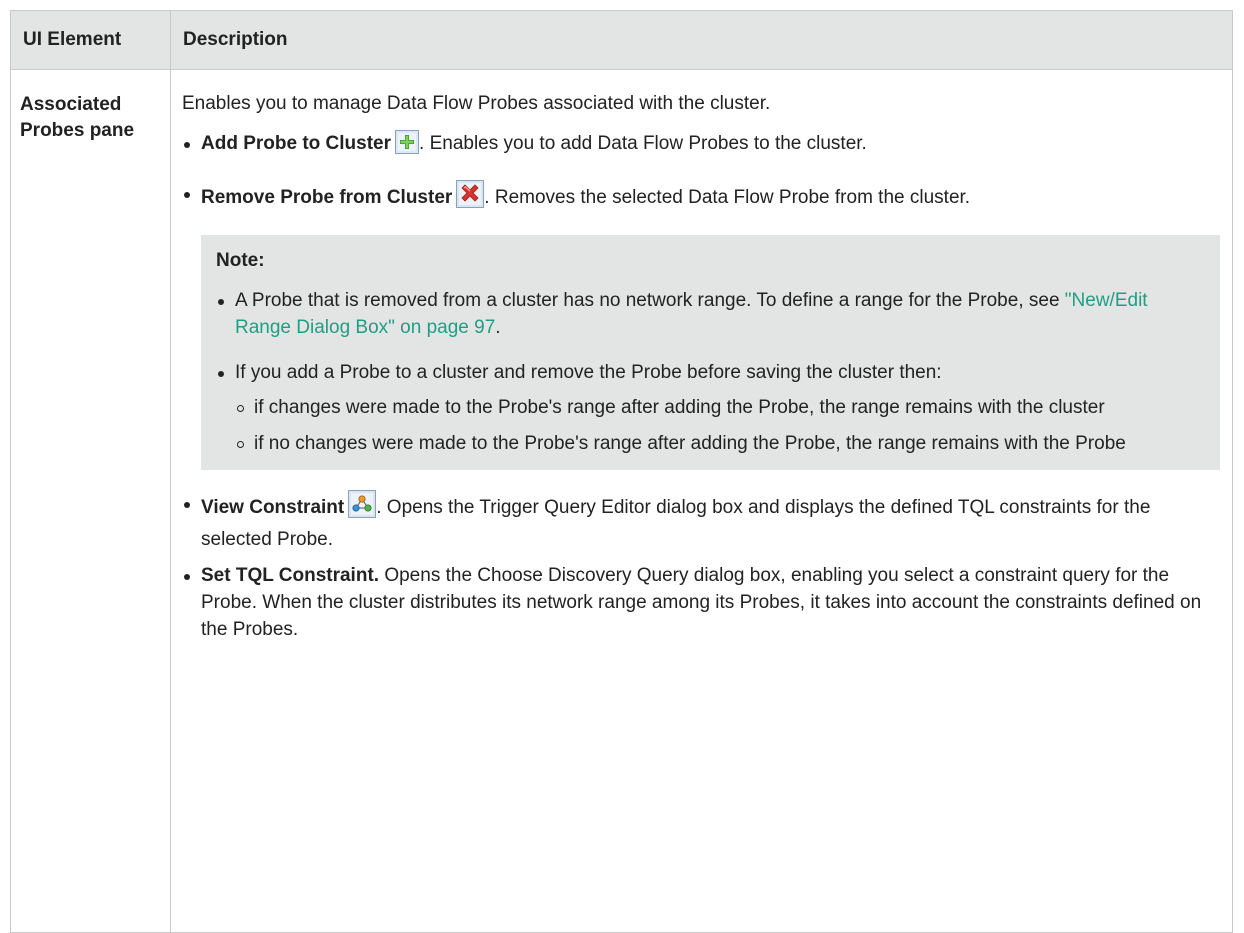 The height and width of the screenshot is (933, 1244). Describe the element at coordinates (240, 260) in the screenshot. I see `note-title: Note:` at that location.